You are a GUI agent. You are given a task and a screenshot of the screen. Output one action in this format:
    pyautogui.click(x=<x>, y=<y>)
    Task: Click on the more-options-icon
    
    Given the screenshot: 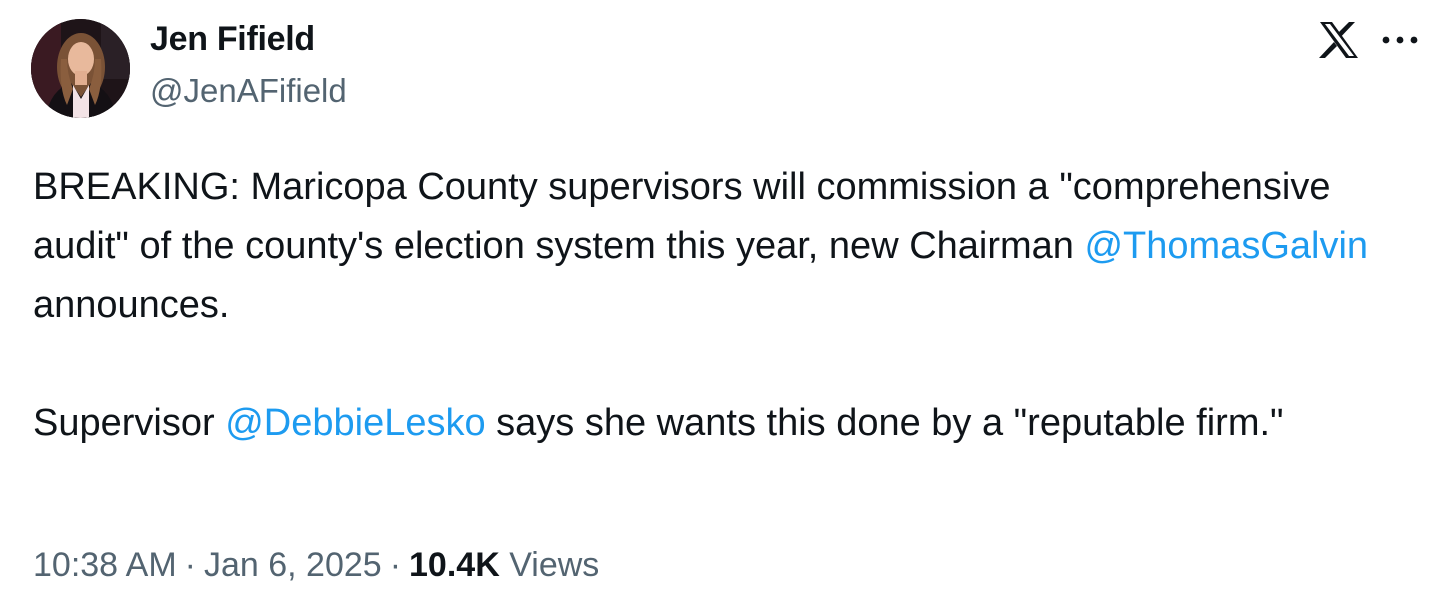 What is the action you would take?
    pyautogui.click(x=1400, y=39)
    